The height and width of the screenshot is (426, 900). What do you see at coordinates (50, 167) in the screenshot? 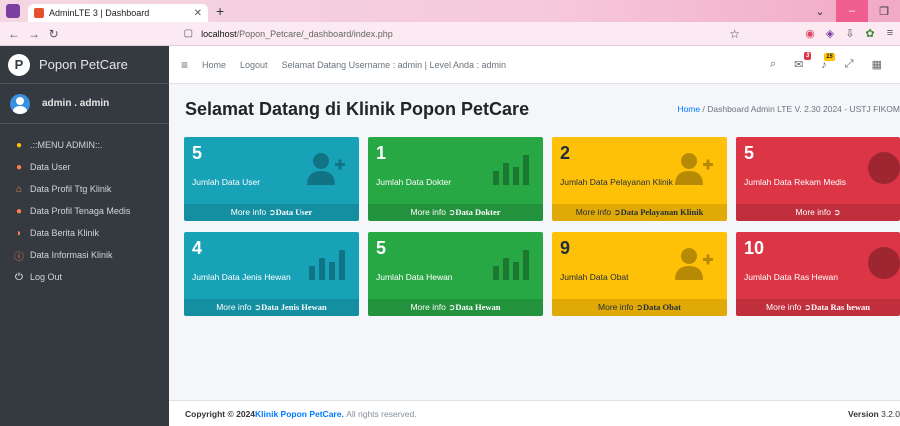
I see `sidebar-item-label: Data User` at bounding box center [50, 167].